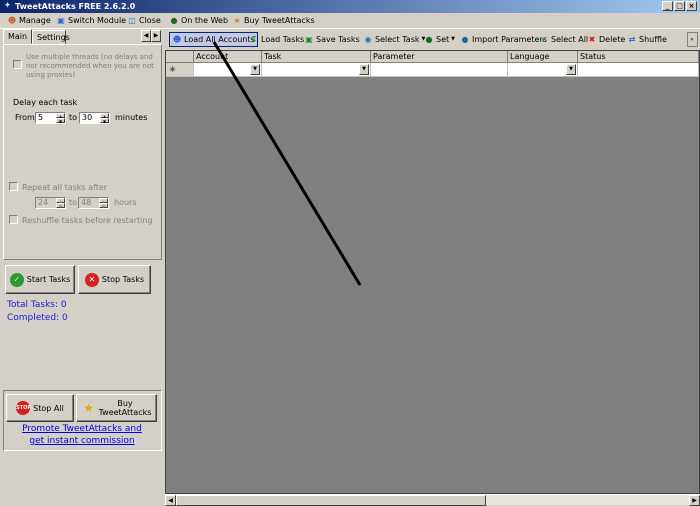  Describe the element at coordinates (51, 37) in the screenshot. I see `tab-settings: Settings` at that location.